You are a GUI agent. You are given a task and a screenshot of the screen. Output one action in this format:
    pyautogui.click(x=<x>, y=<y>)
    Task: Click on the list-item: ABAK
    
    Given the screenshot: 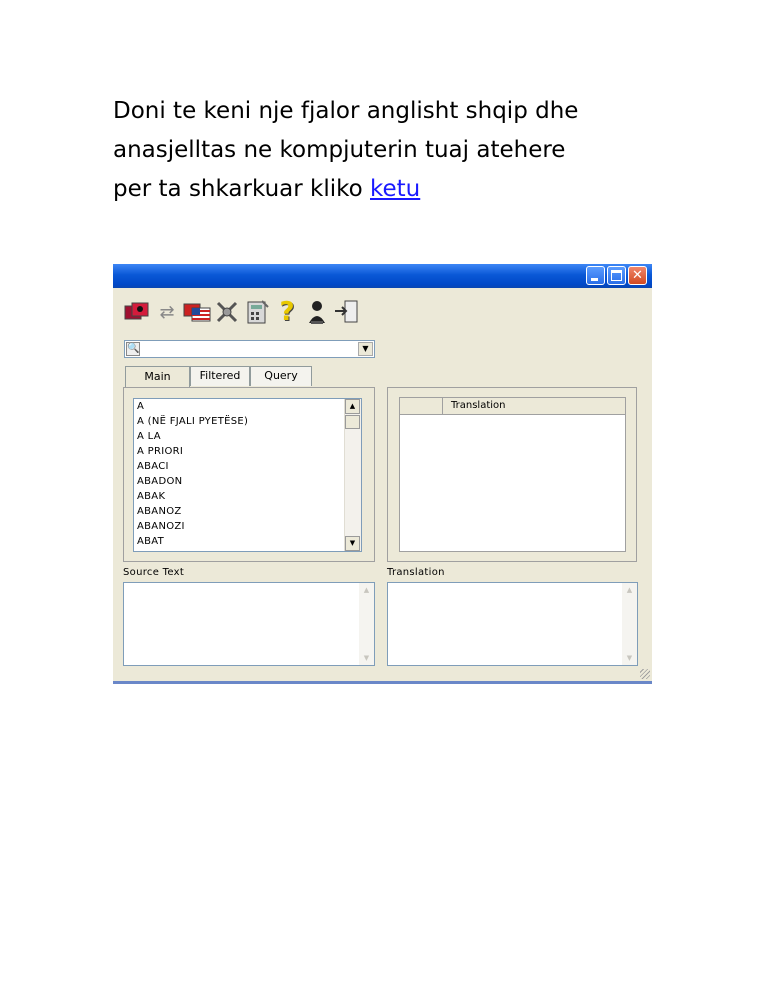 What is the action you would take?
    pyautogui.click(x=247, y=496)
    